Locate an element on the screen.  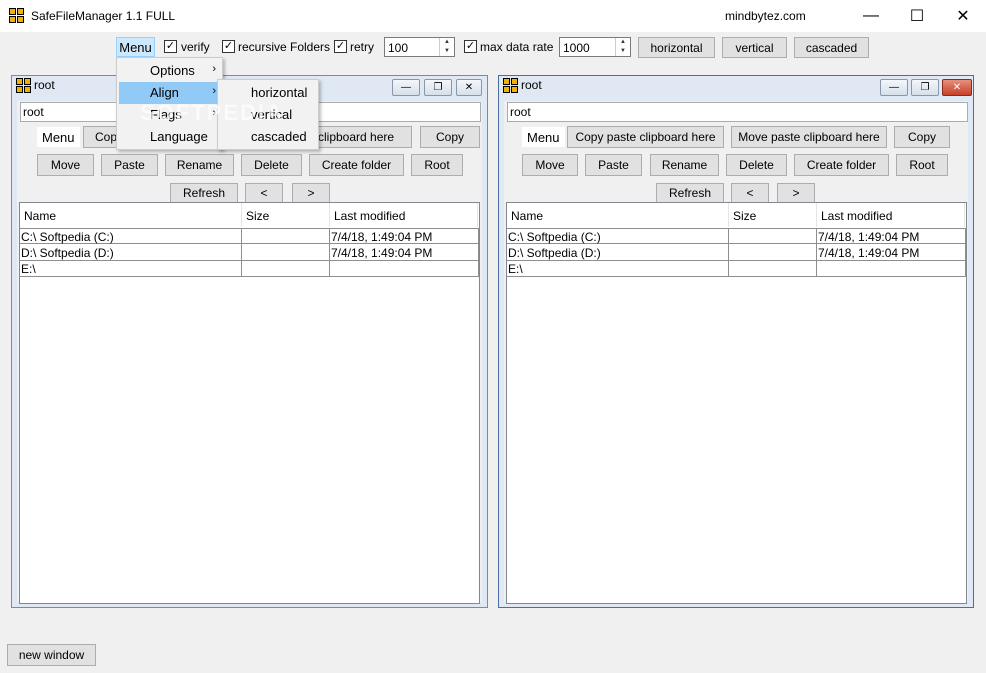
path-field: root is located at coordinates (737, 112).